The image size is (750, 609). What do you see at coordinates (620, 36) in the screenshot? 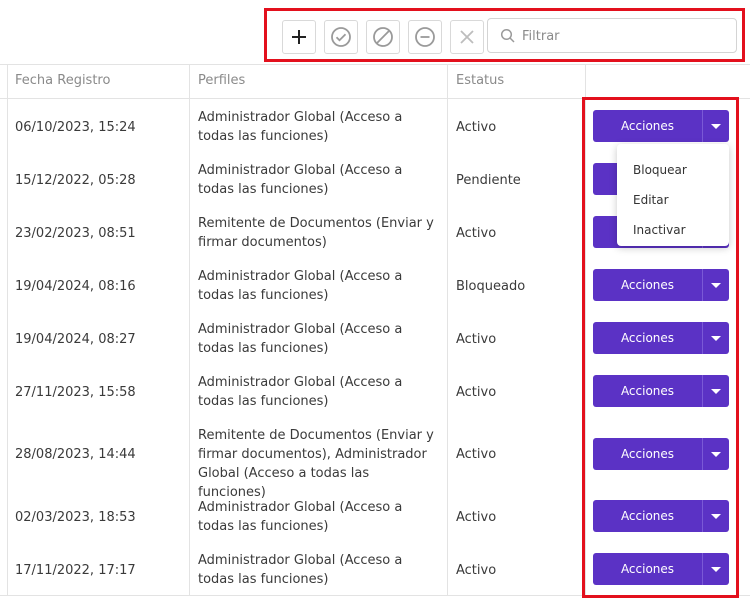
I see `search-input` at bounding box center [620, 36].